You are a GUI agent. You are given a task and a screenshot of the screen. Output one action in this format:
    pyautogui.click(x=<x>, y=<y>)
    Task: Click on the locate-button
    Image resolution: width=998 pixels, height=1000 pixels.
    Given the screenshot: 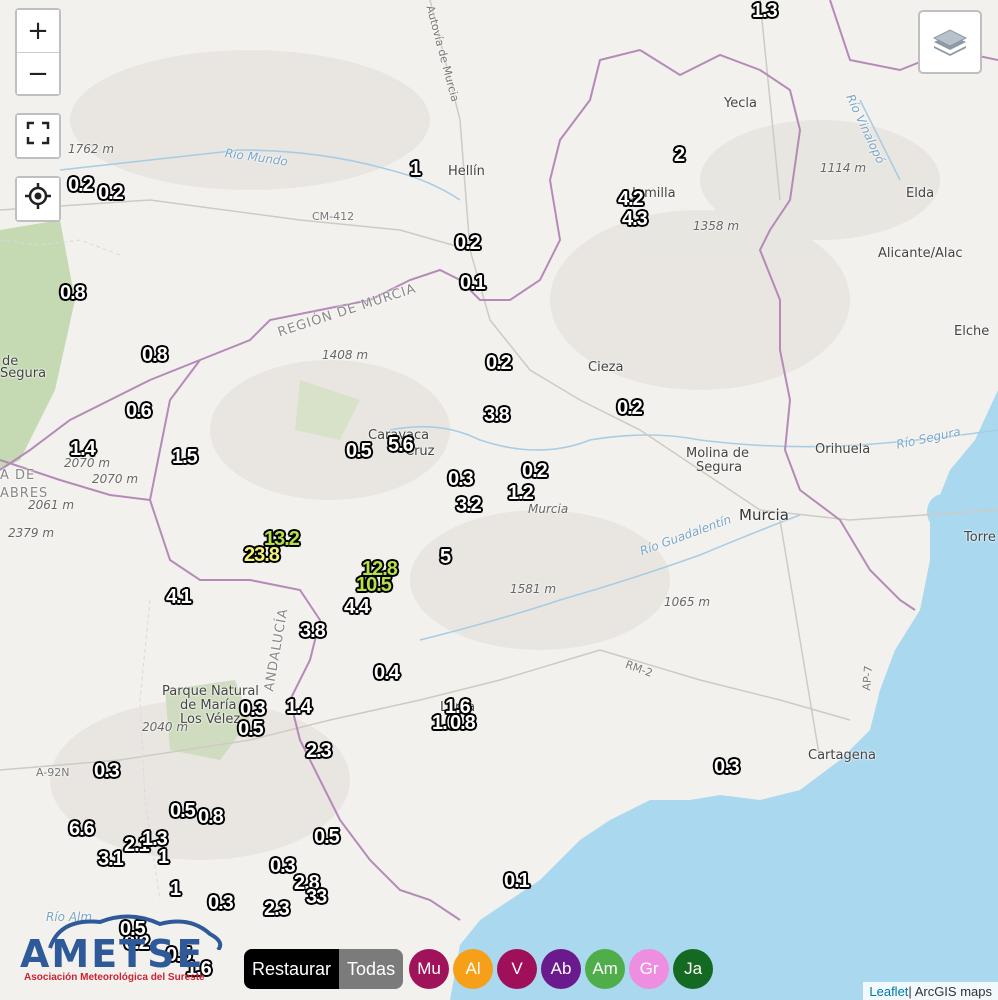 What is the action you would take?
    pyautogui.click(x=38, y=199)
    